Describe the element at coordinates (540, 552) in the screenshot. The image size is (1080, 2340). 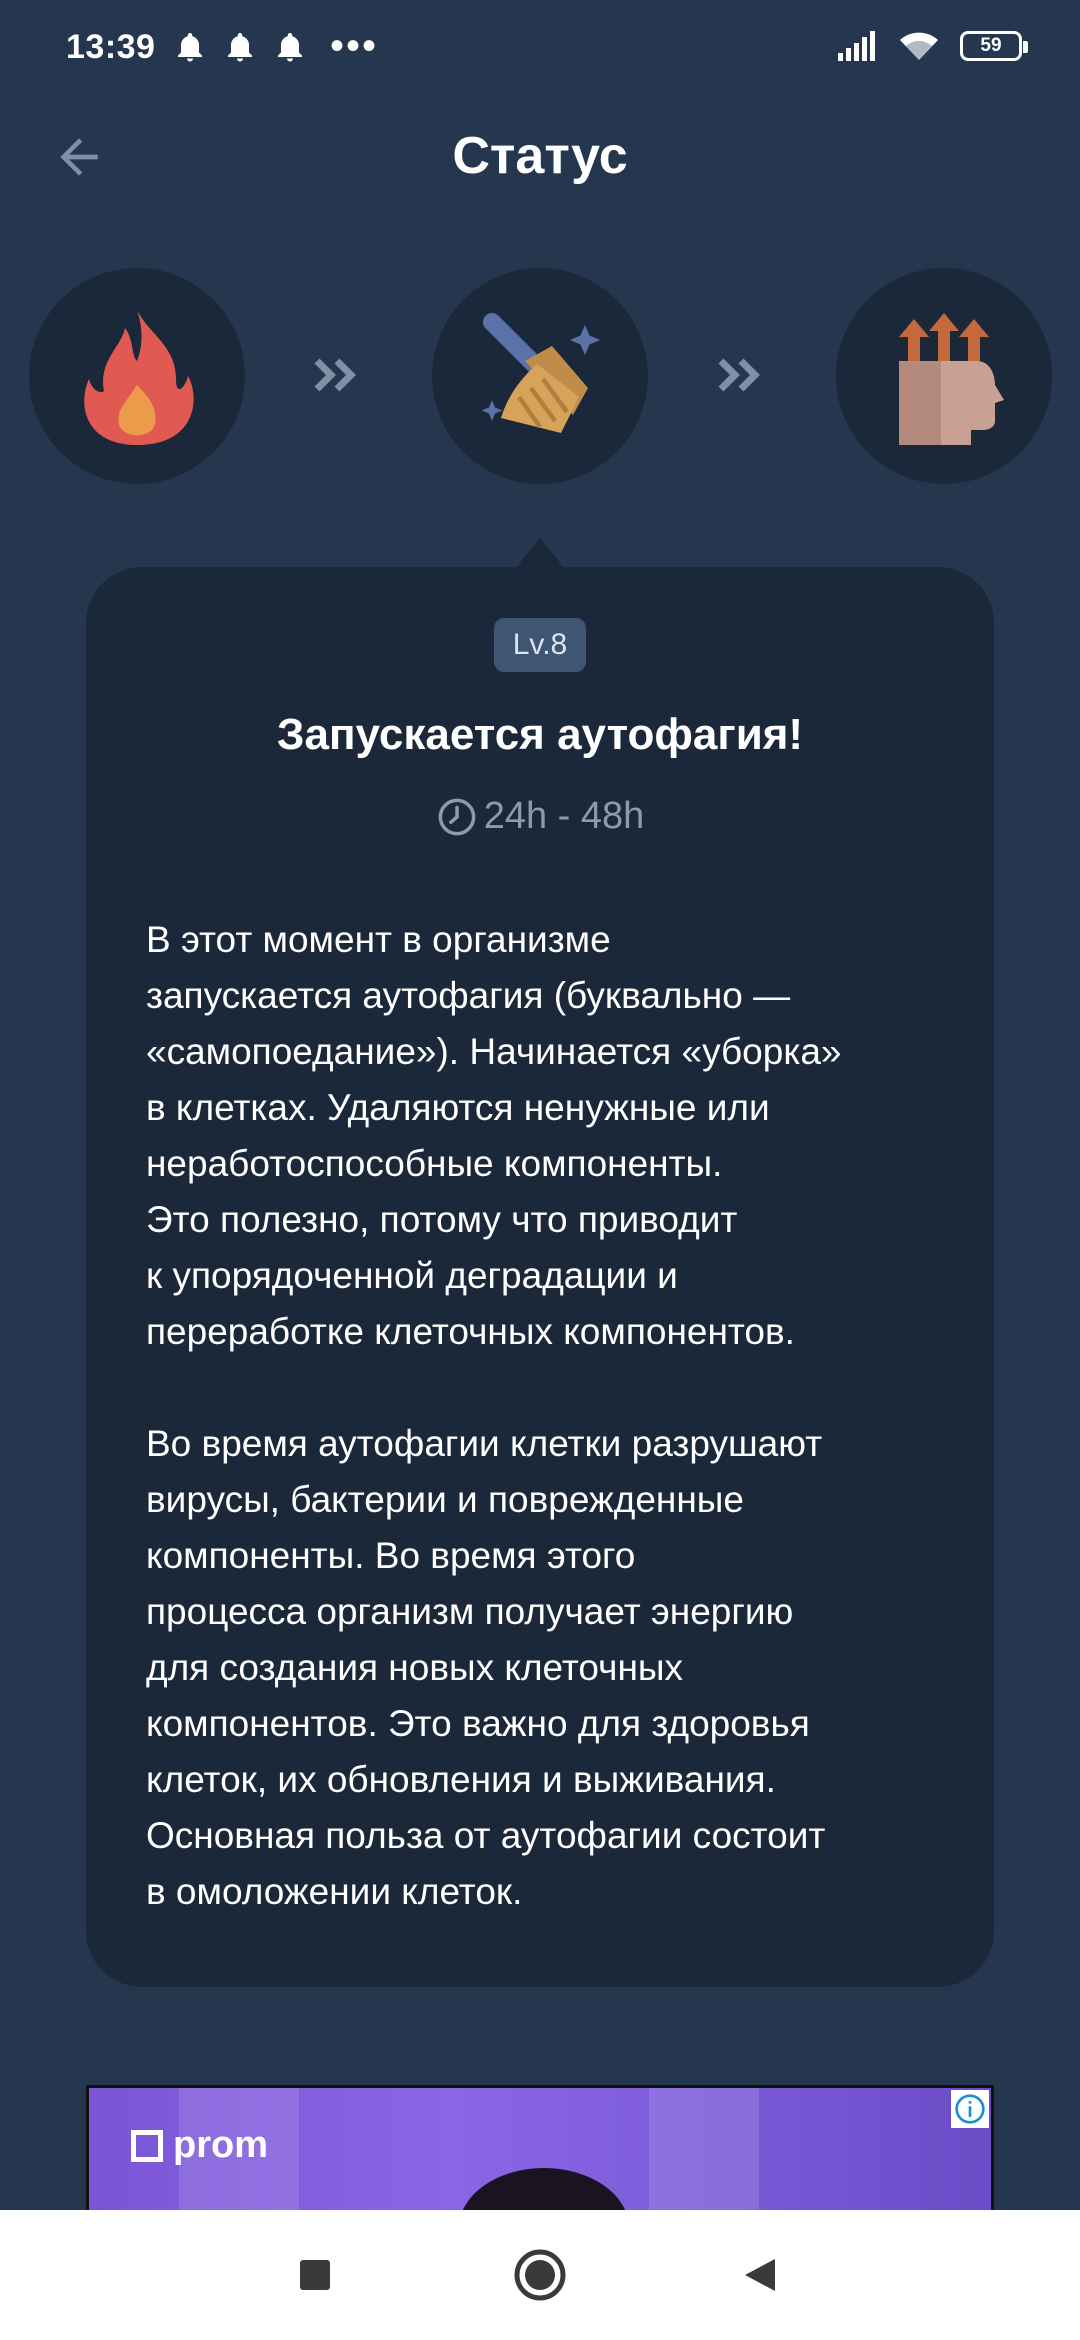
I see `card-pointer` at that location.